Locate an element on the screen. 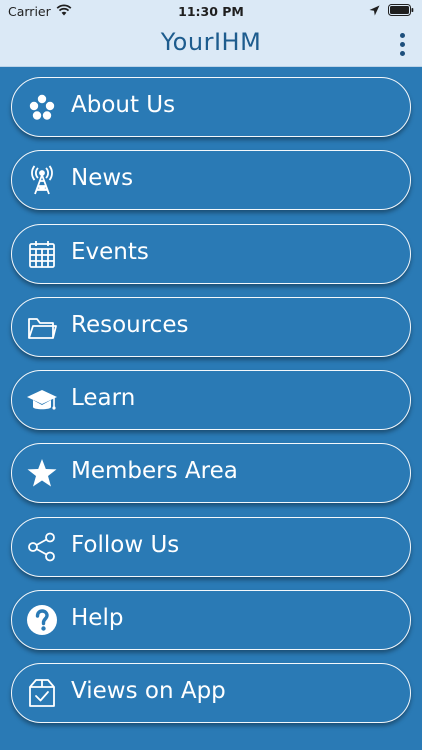  graduation-cap-icon is located at coordinates (42, 400).